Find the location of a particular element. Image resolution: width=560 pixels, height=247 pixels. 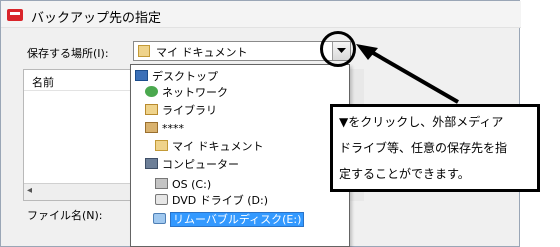

callout-line: 定することができます。 is located at coordinates (404, 174).